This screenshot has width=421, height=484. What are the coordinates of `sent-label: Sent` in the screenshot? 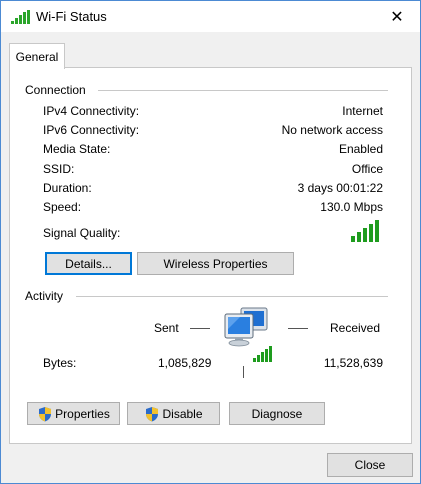 It's located at (166, 328).